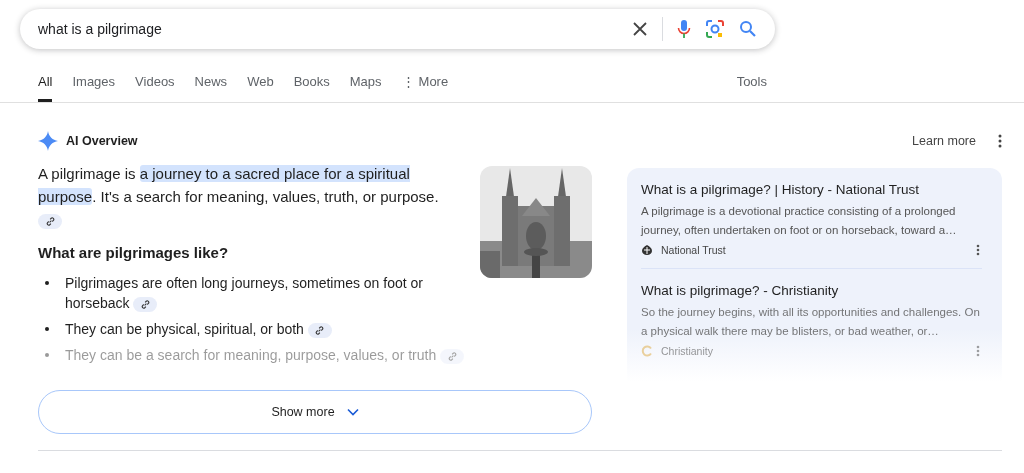  What do you see at coordinates (260, 82) in the screenshot?
I see `search-tab: Web` at bounding box center [260, 82].